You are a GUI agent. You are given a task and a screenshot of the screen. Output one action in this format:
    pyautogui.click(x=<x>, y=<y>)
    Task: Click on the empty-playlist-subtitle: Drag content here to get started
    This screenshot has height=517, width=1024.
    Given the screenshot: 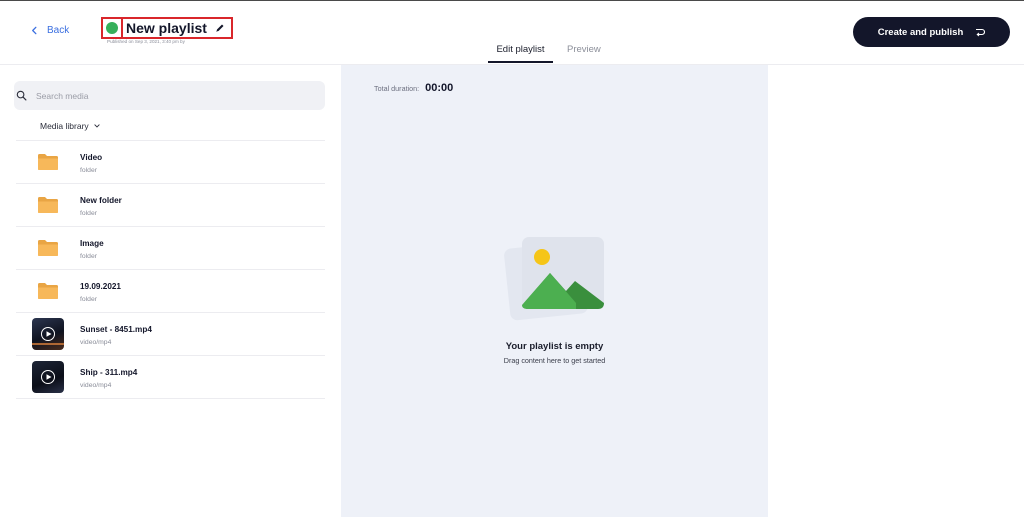 What is the action you would take?
    pyautogui.click(x=554, y=360)
    